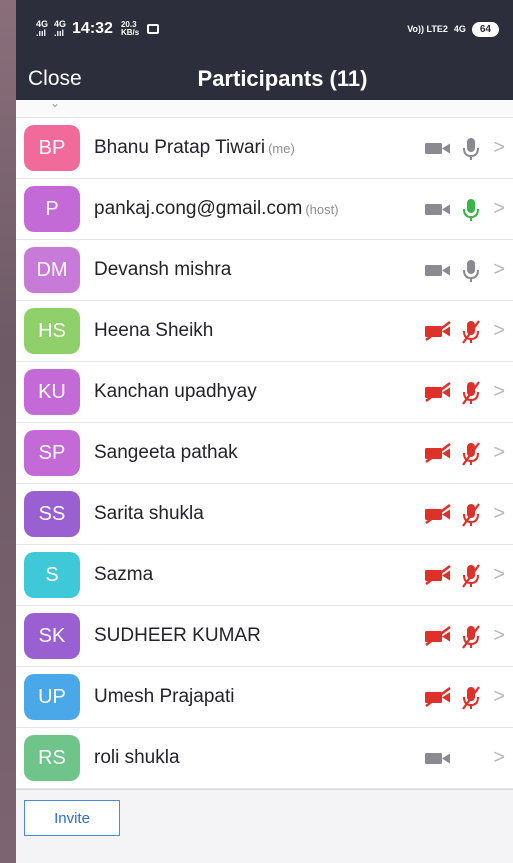 This screenshot has width=513, height=863. What do you see at coordinates (264, 392) in the screenshot?
I see `participant-row: KU Kanchan upadhyay >` at bounding box center [264, 392].